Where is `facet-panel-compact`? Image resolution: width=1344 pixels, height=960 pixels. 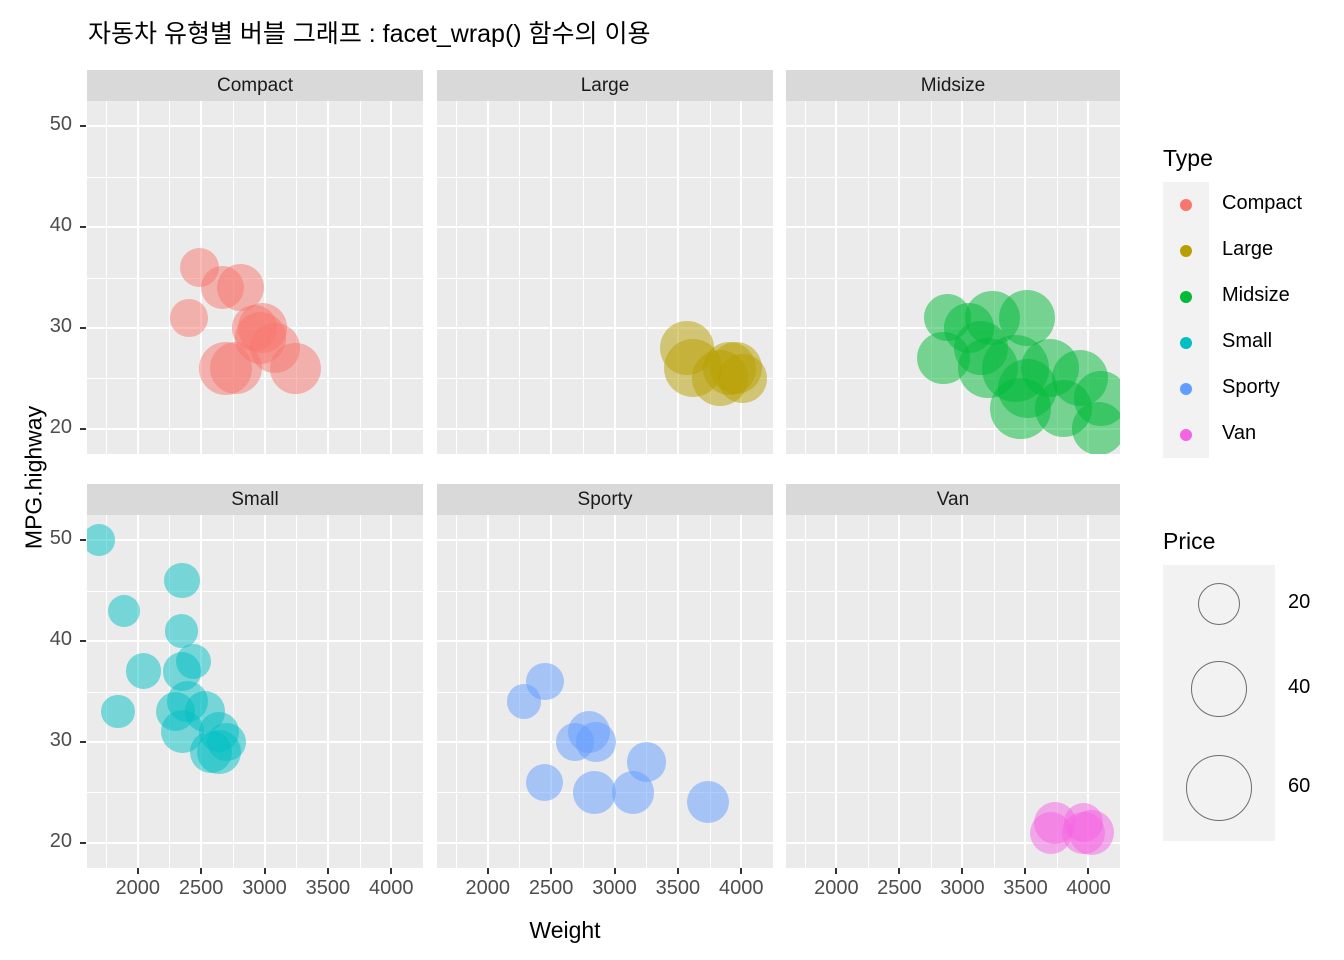
facet-panel-compact is located at coordinates (255, 277).